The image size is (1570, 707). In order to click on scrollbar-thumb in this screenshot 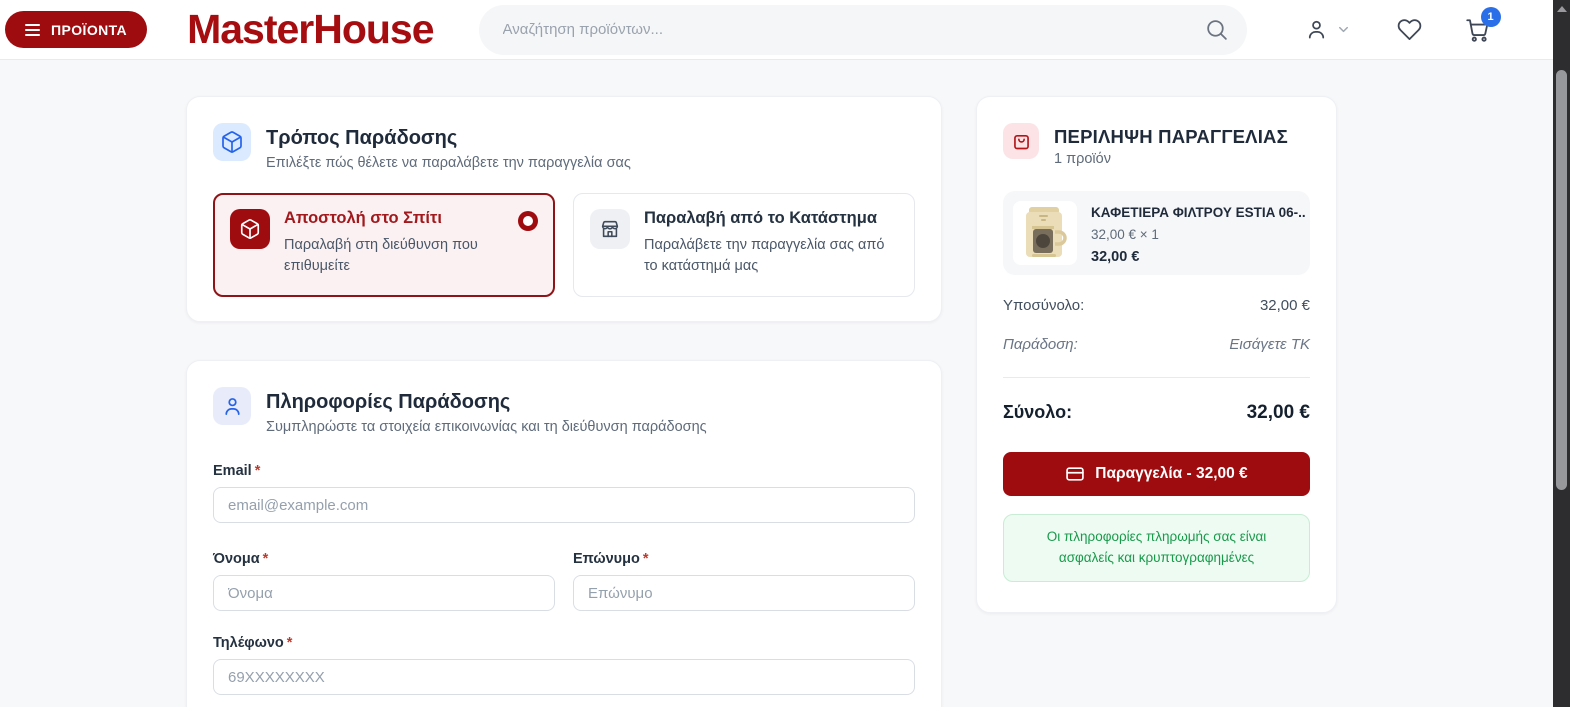, I will do `click(1561, 280)`.